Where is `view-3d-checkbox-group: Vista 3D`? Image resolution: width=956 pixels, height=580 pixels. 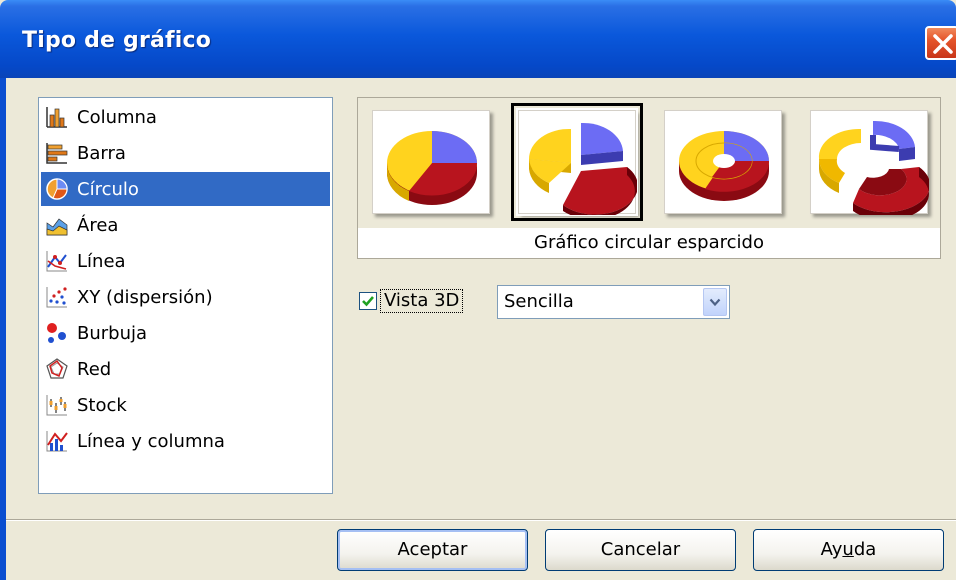 view-3d-checkbox-group: Vista 3D is located at coordinates (411, 301).